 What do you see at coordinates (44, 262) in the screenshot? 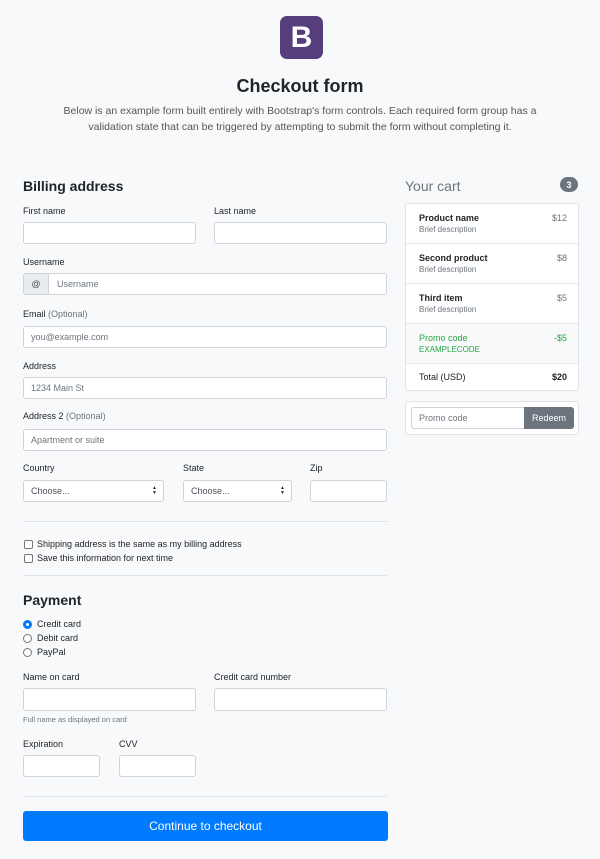
I see `username-label: Username` at bounding box center [44, 262].